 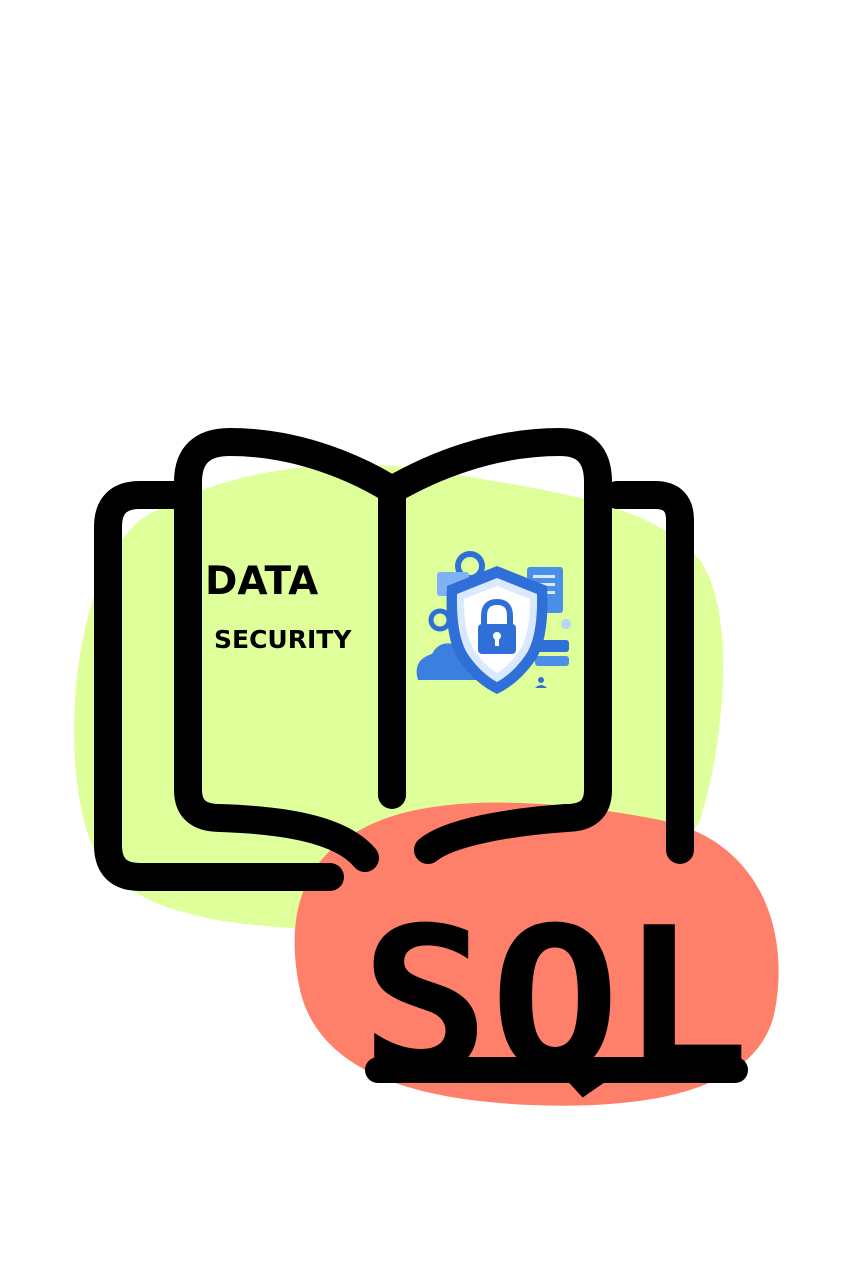 I want to click on book-title-security: SECURITY, so click(x=283, y=639).